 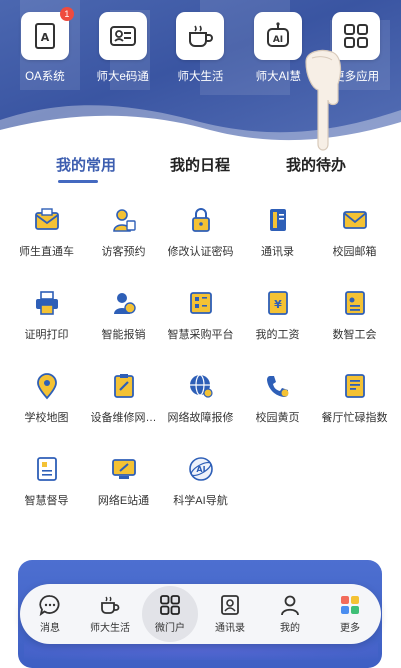 I want to click on nav-label: 微门户, so click(x=170, y=628).